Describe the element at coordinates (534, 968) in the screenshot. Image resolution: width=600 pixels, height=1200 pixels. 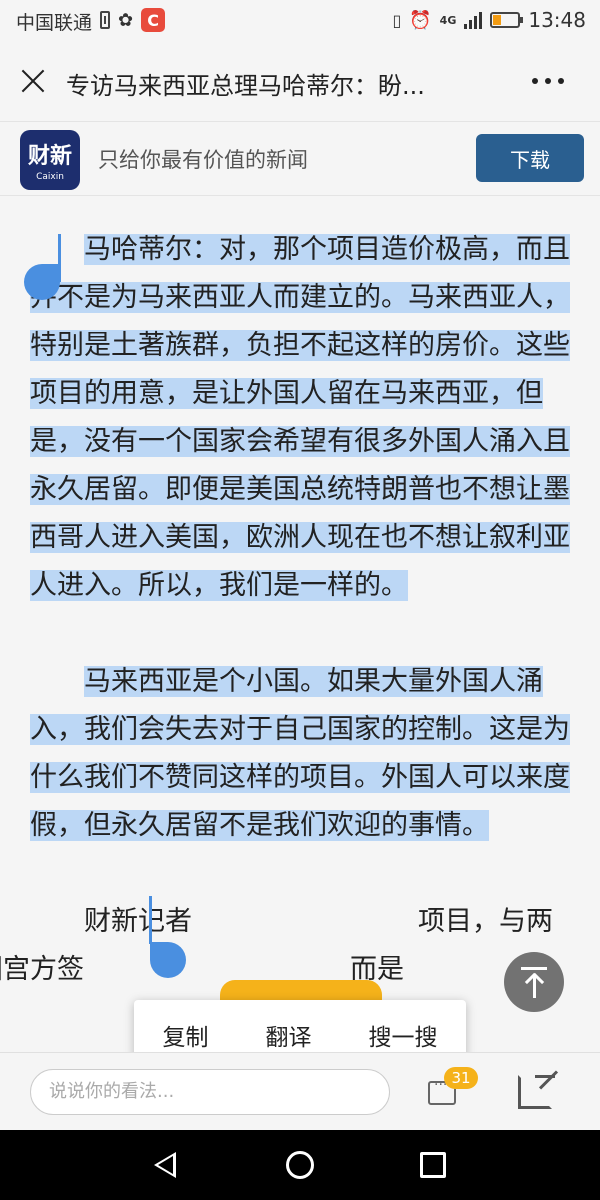
I see `scroll-top-icon` at that location.